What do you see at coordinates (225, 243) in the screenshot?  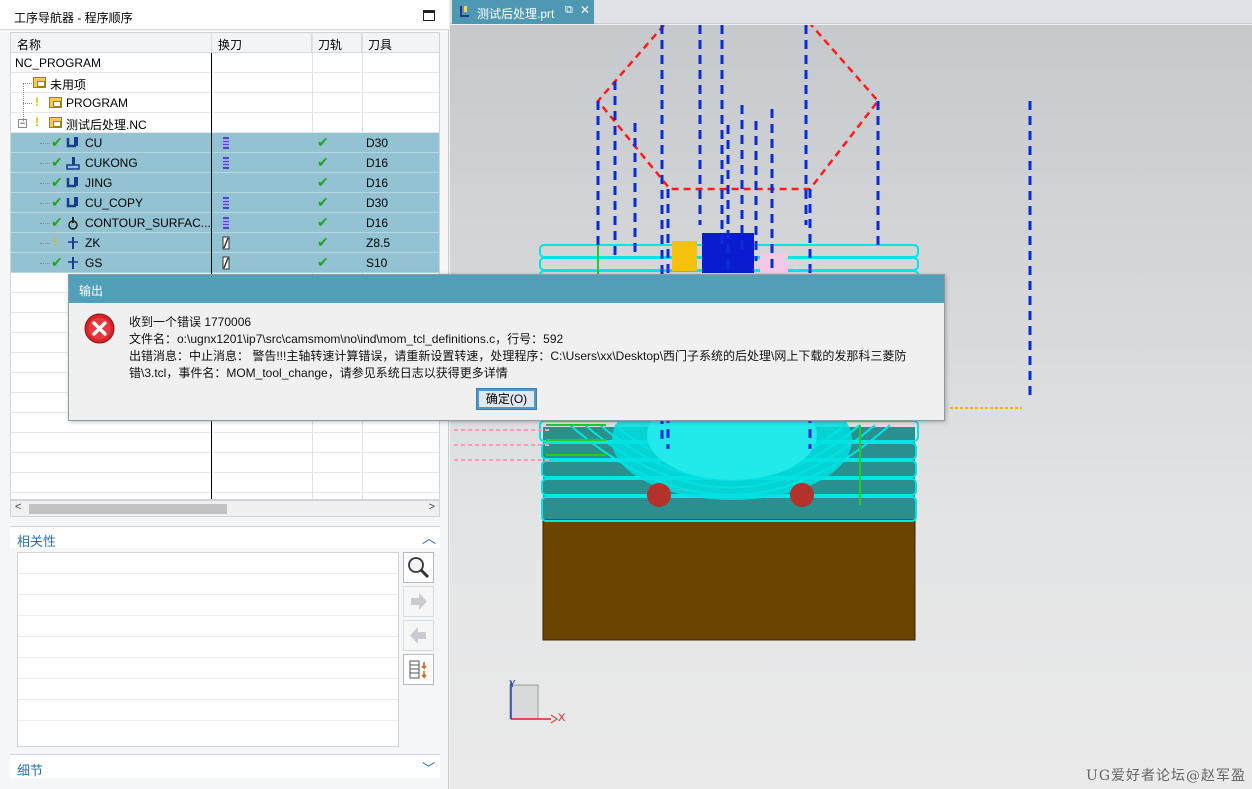 I see `tree-row-operation: ! ZK ✔ Z8.5` at bounding box center [225, 243].